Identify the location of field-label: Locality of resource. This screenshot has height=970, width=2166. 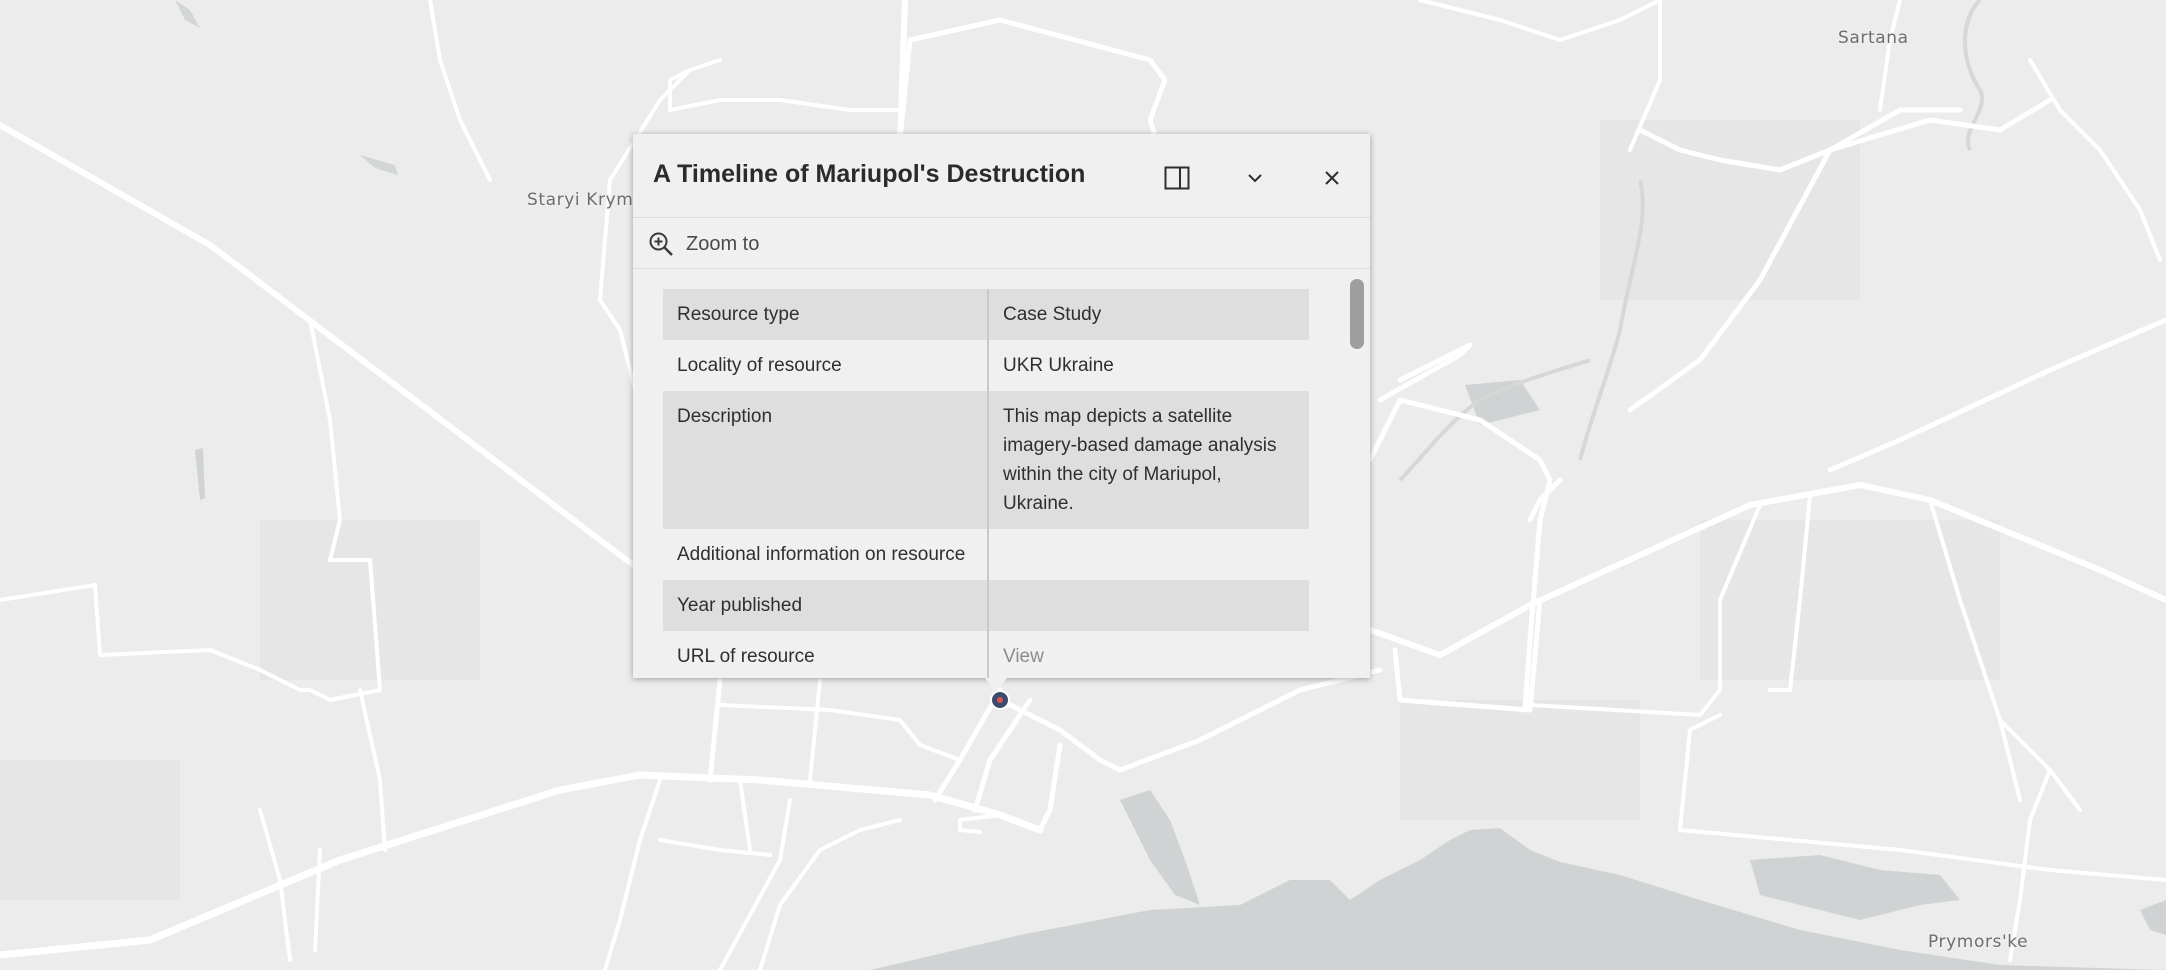
(826, 365).